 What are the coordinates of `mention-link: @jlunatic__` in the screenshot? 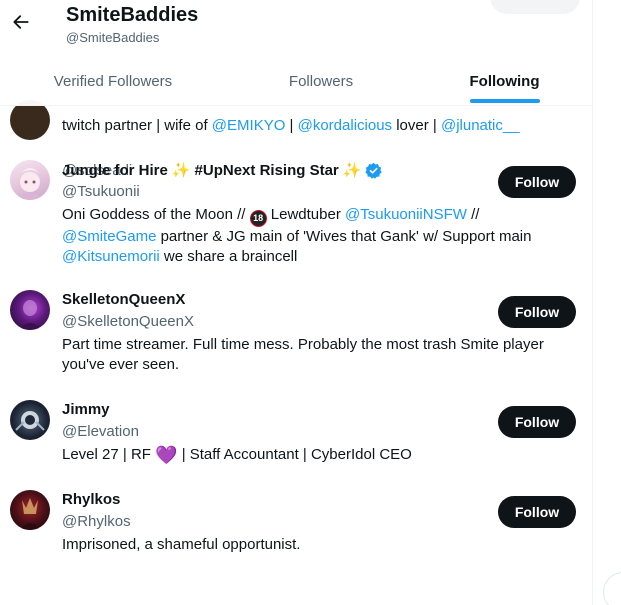 It's located at (480, 125).